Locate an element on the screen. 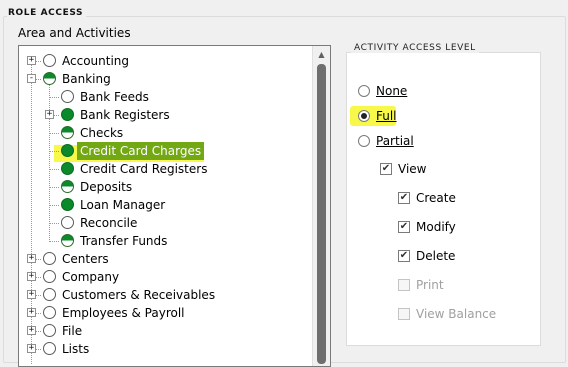 This screenshot has width=568, height=367. tree-item: Credit Card Registers is located at coordinates (164, 169).